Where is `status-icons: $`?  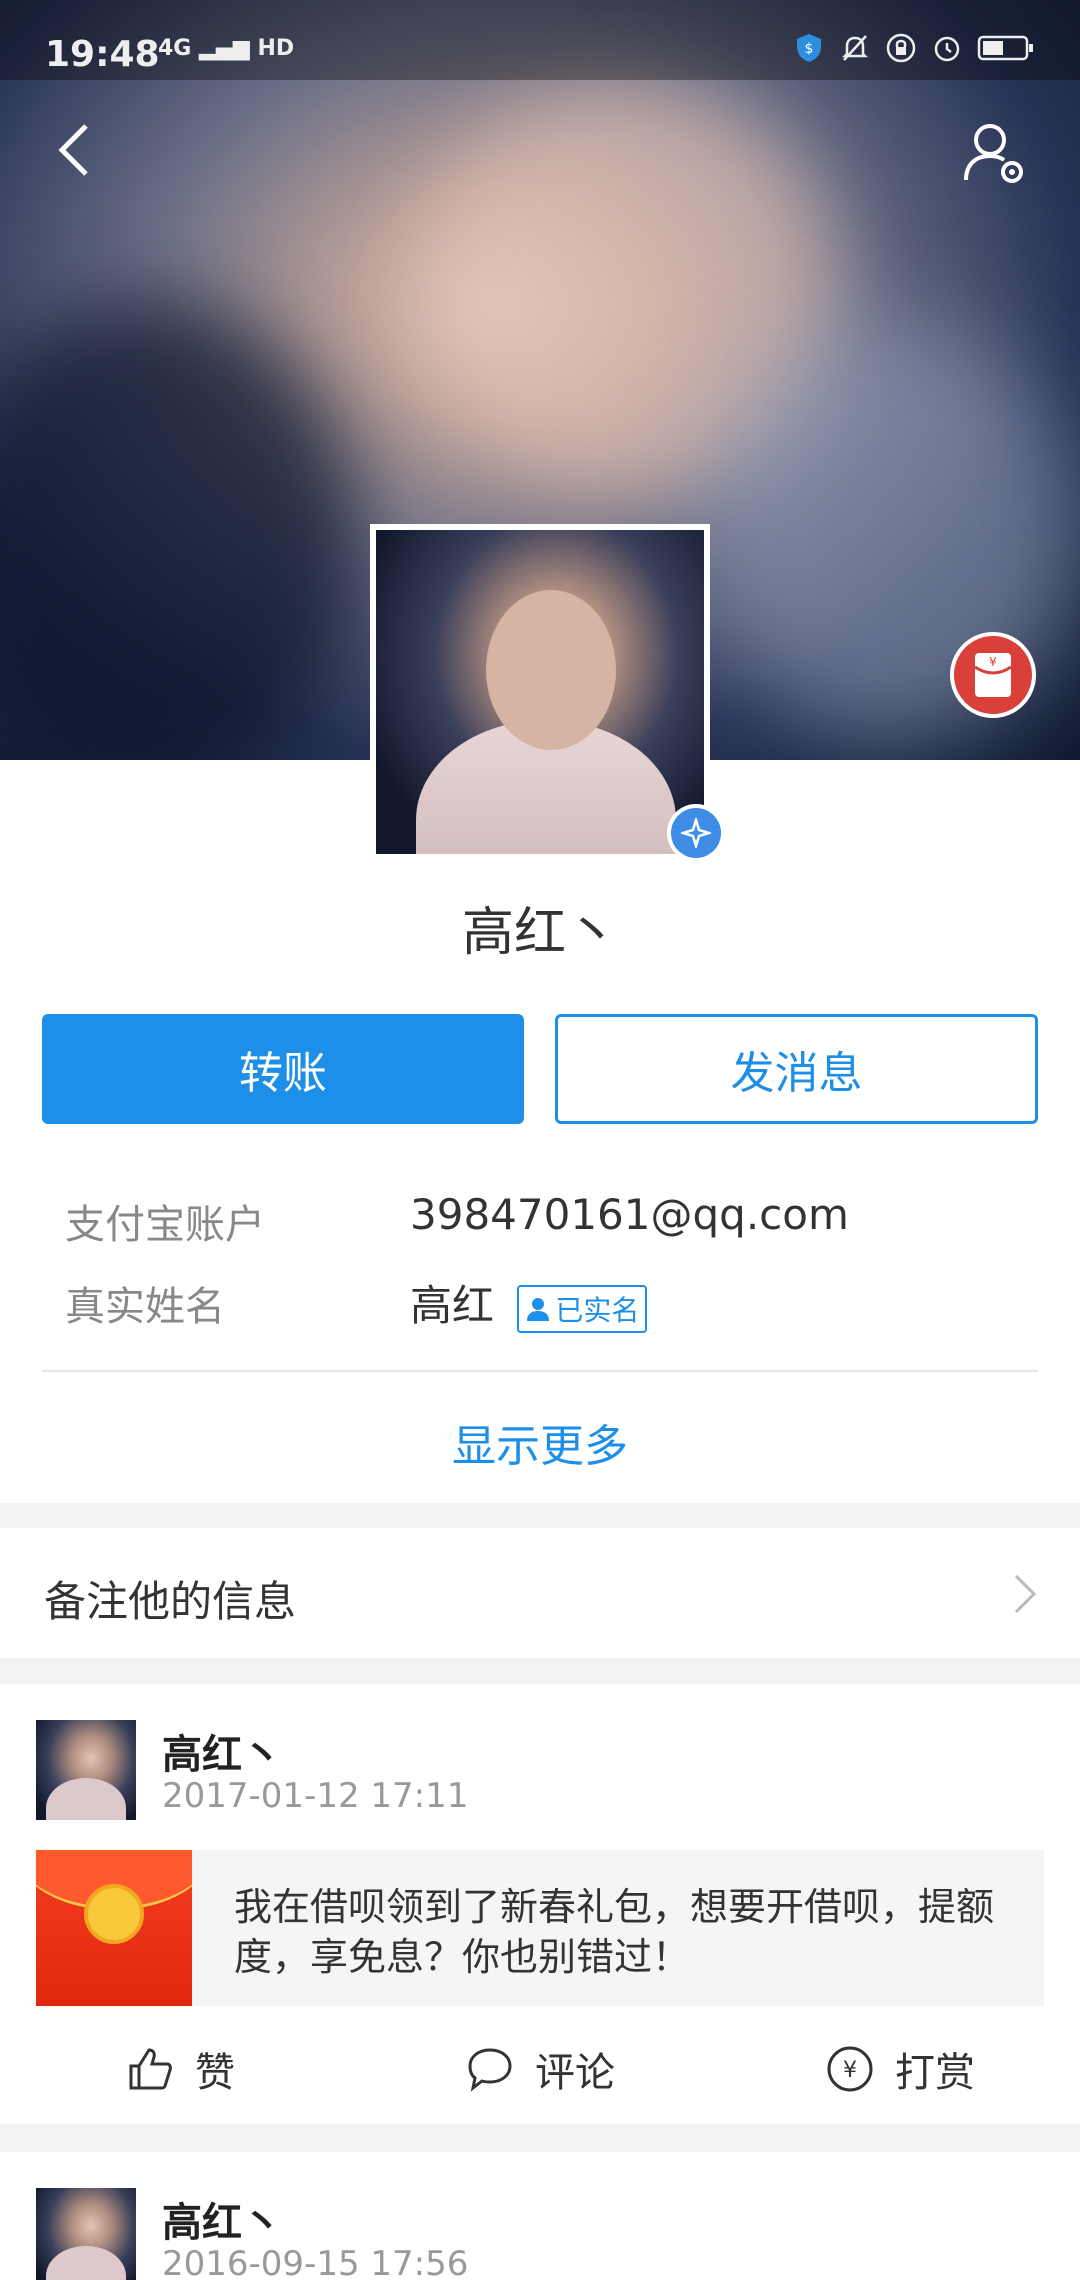 status-icons: $ is located at coordinates (914, 48).